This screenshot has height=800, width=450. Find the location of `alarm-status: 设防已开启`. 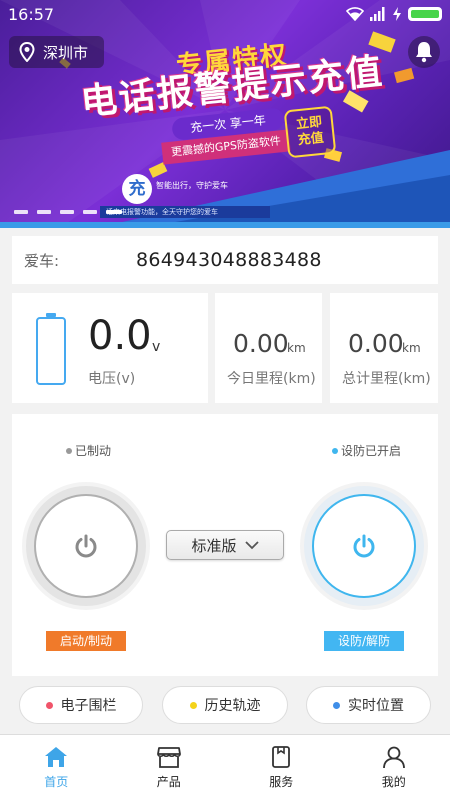

alarm-status: 设防已开启 is located at coordinates (366, 450).